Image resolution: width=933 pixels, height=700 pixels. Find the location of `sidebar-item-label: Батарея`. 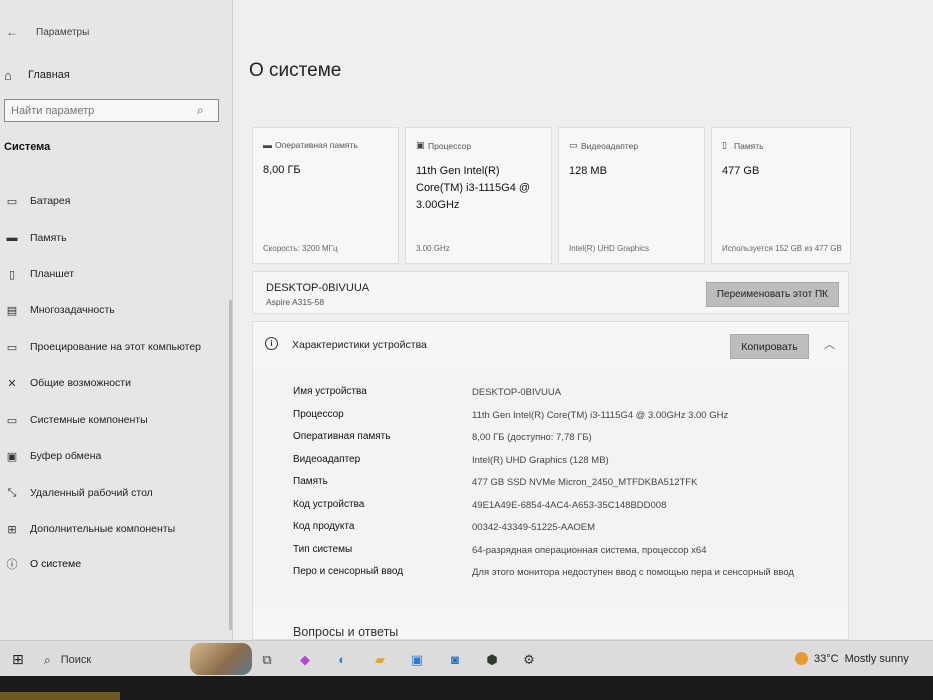

sidebar-item-label: Батарея is located at coordinates (50, 201).